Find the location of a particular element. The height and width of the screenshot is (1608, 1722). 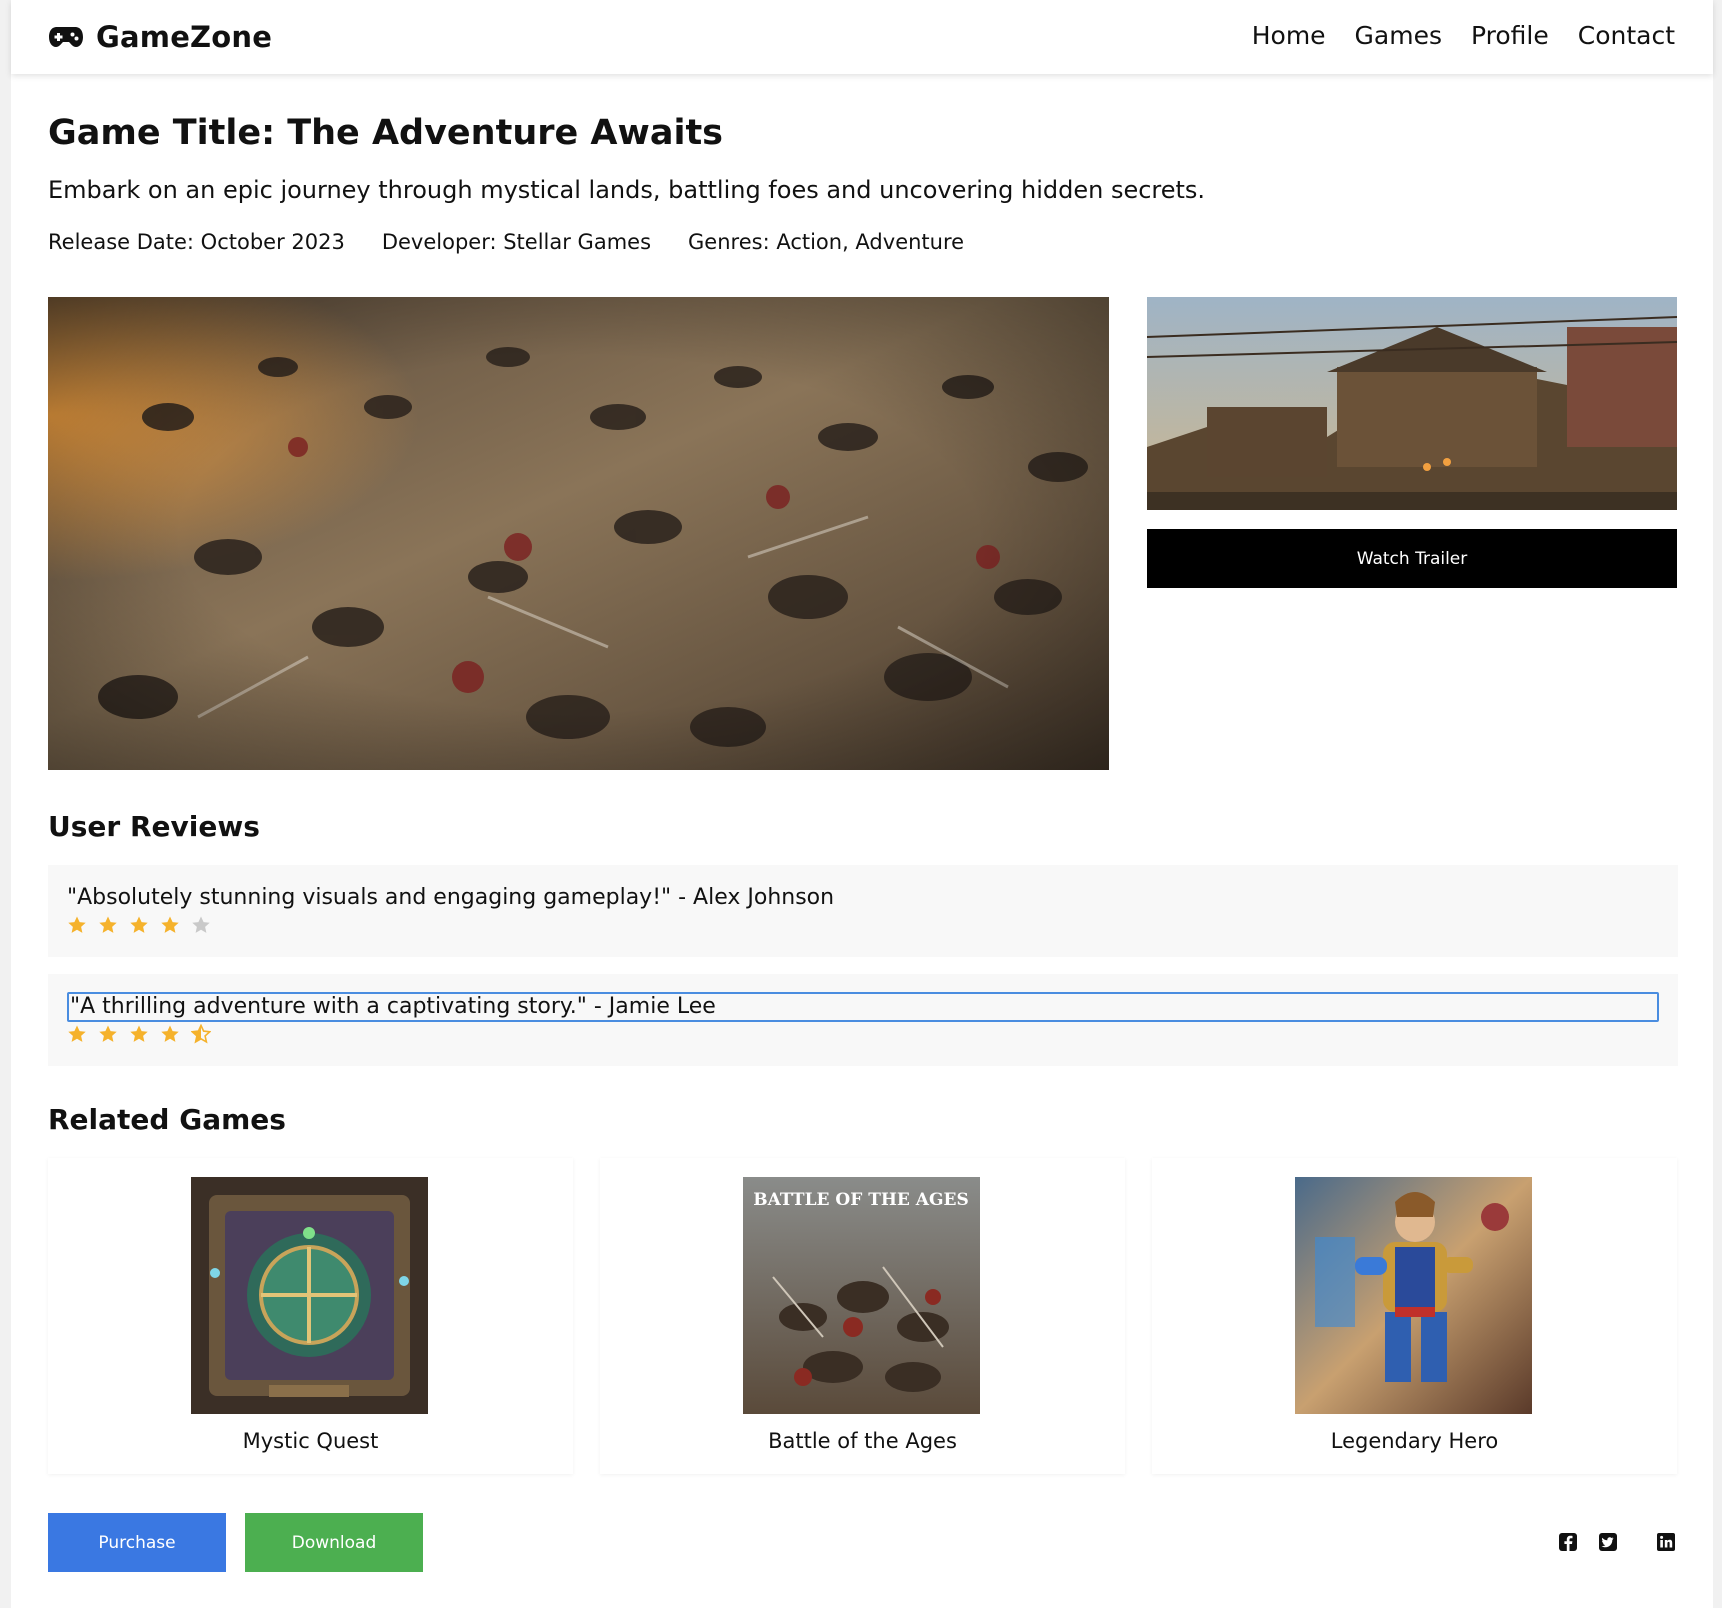

facebook-icon is located at coordinates (1568, 1542).